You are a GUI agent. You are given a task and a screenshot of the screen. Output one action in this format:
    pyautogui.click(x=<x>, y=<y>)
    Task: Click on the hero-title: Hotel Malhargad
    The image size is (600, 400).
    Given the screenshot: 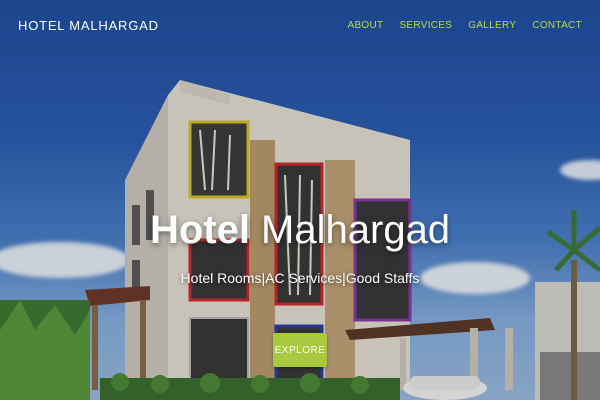 What is the action you would take?
    pyautogui.click(x=300, y=230)
    